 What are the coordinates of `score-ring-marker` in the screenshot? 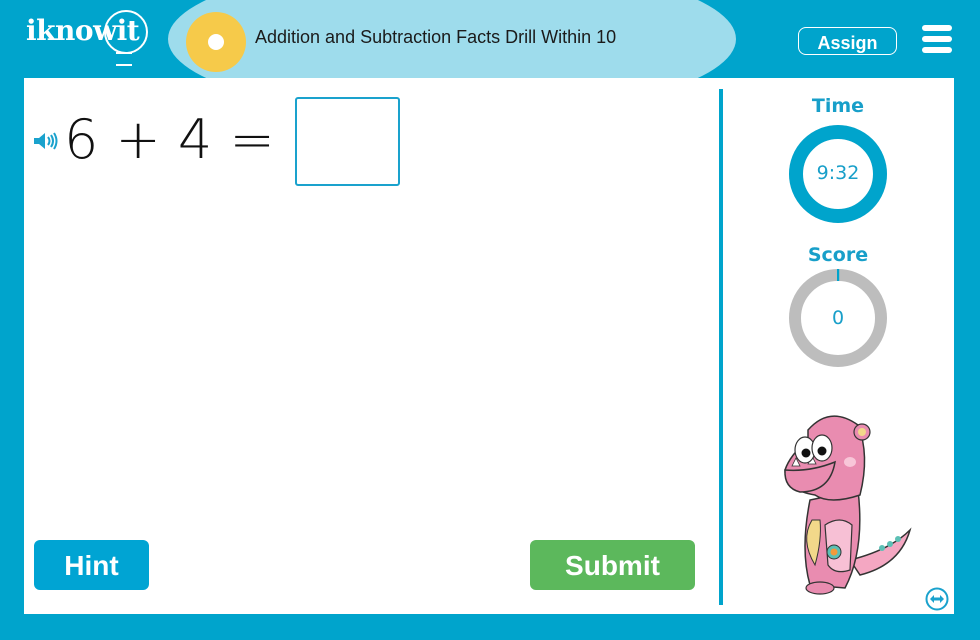 It's located at (838, 275).